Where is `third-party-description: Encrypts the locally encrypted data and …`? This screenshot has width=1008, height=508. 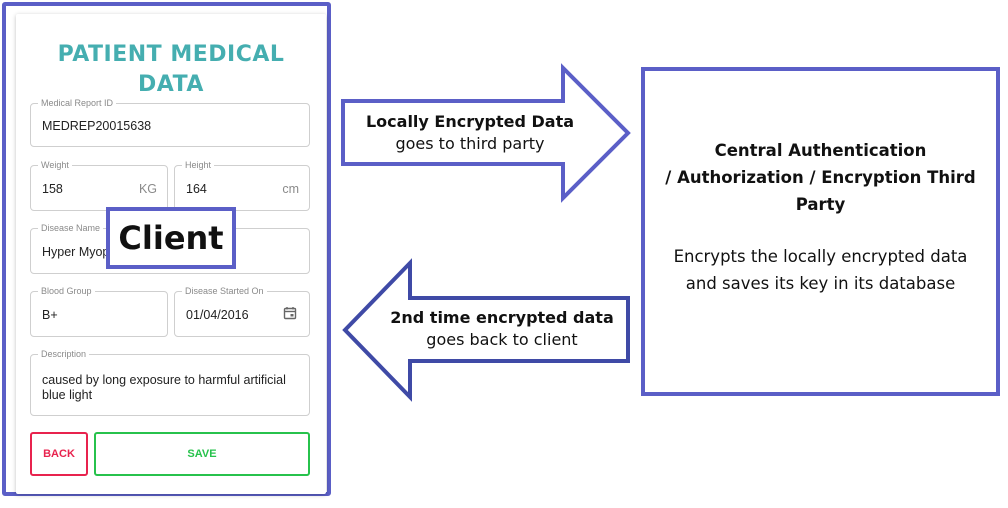
third-party-description: Encrypts the locally encrypted data and … is located at coordinates (820, 270).